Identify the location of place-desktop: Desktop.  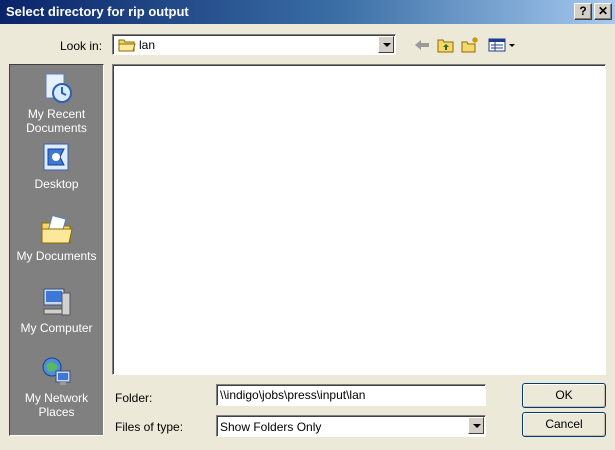
(56, 166).